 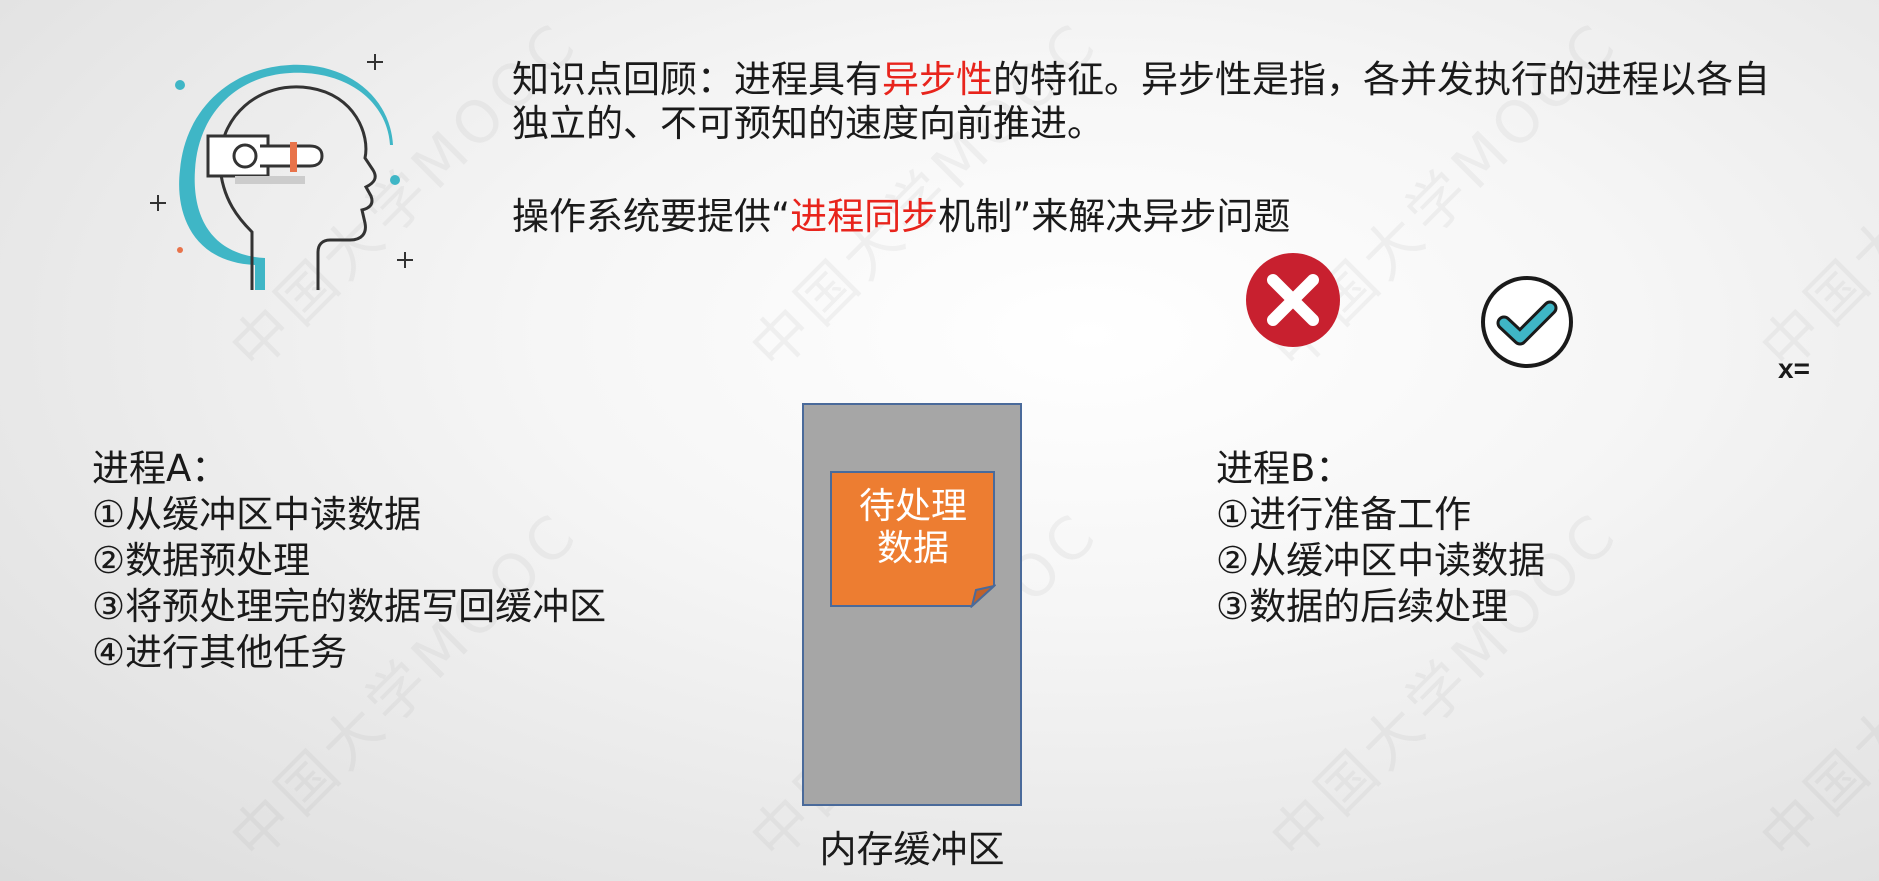 What do you see at coordinates (160, 468) in the screenshot?
I see `process-a-title: 进程A：` at bounding box center [160, 468].